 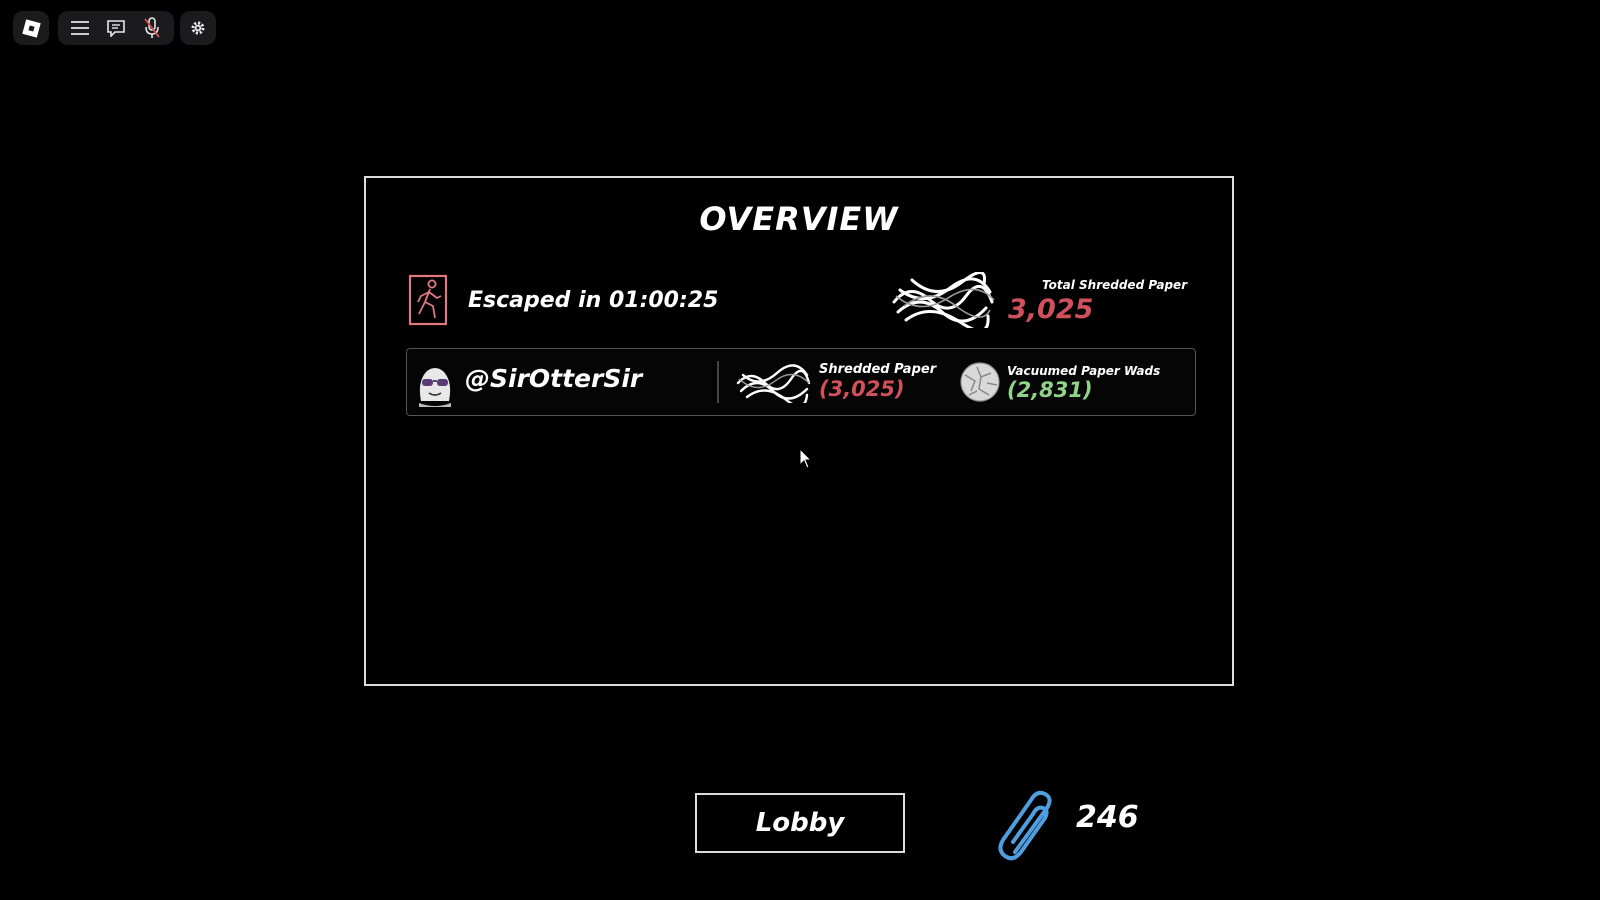 I want to click on gear-icon, so click(x=198, y=28).